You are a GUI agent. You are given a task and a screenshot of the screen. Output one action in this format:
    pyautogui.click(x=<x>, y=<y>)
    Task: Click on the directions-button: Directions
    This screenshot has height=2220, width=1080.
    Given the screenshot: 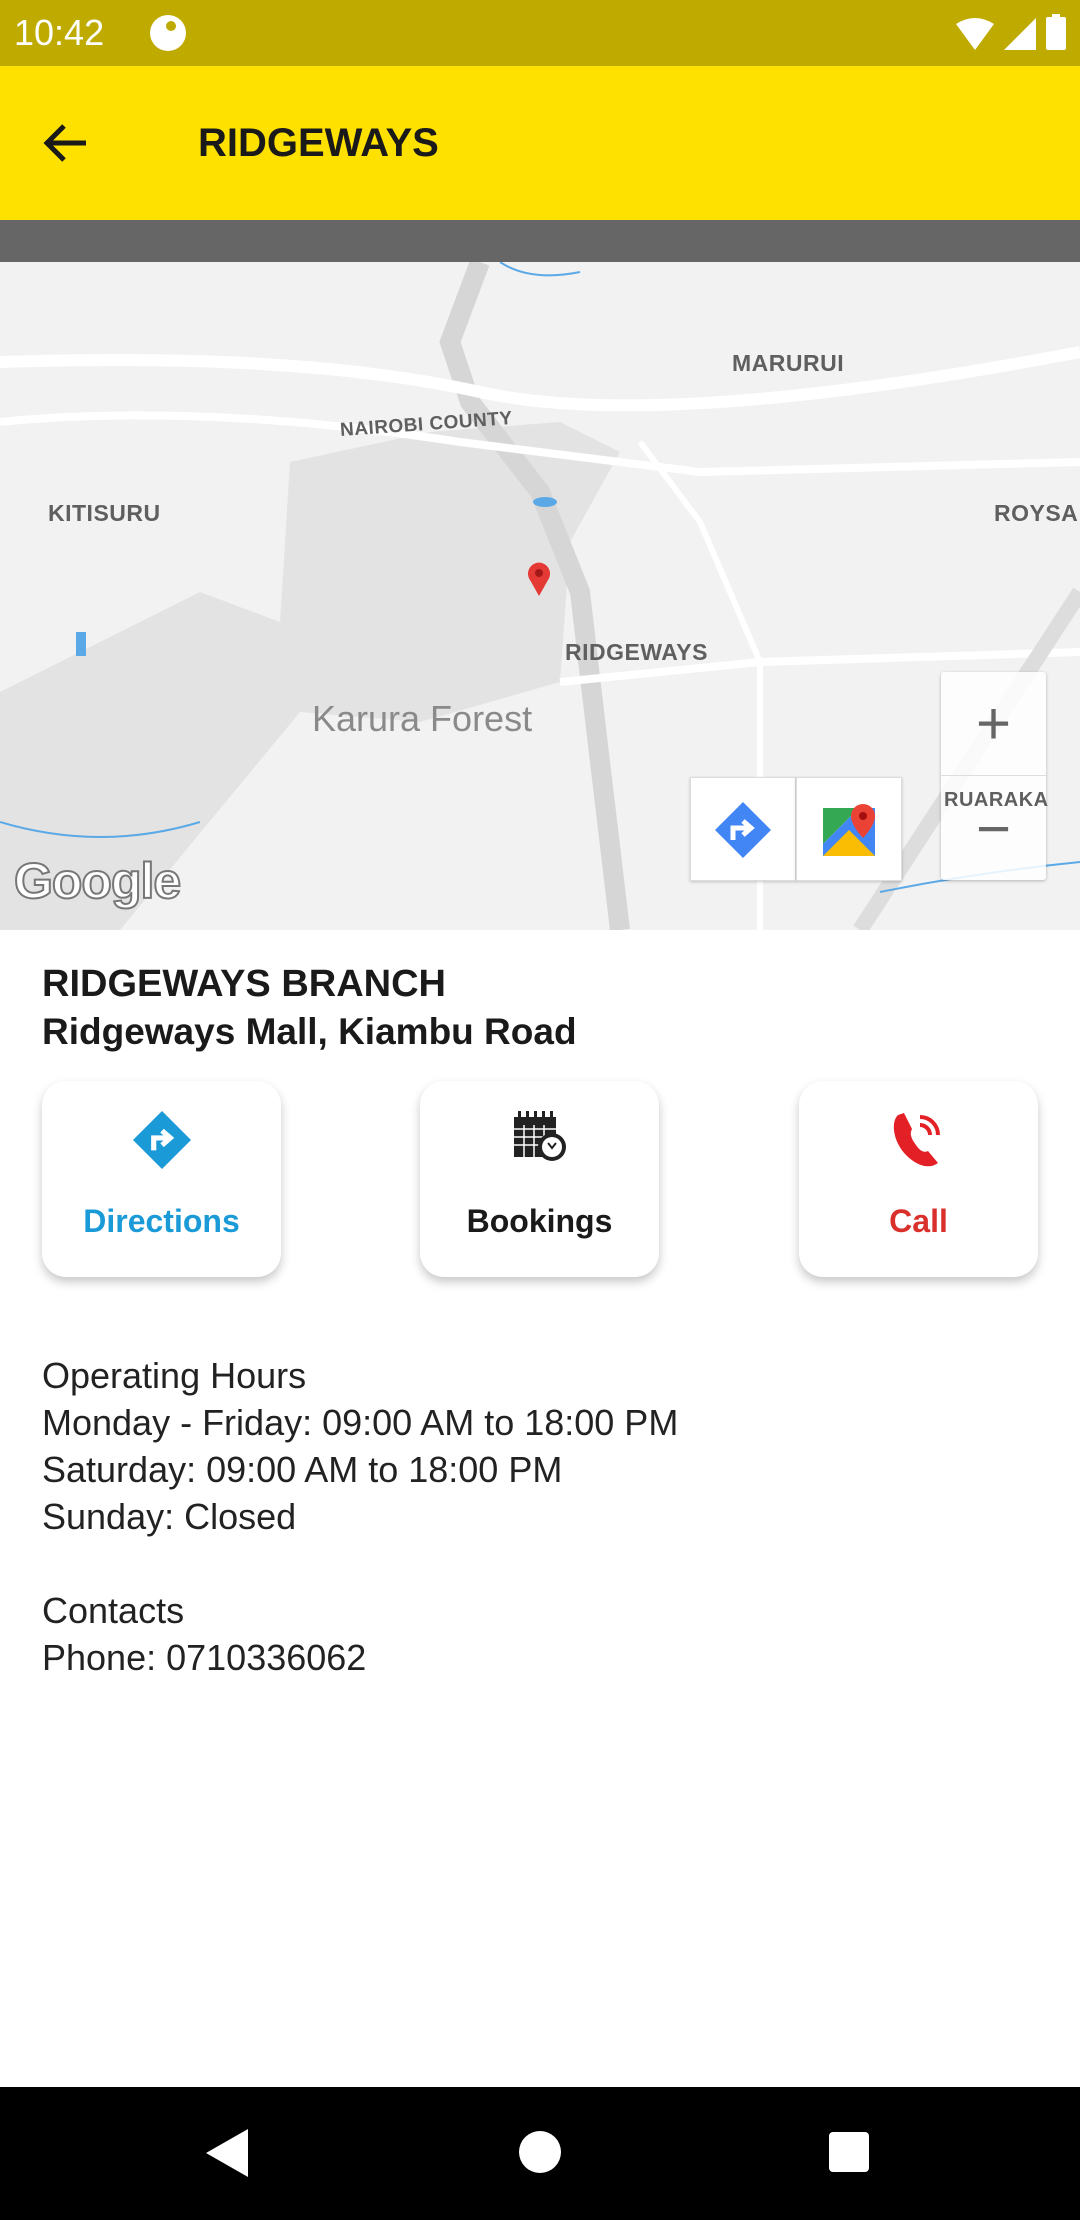 What is the action you would take?
    pyautogui.click(x=161, y=1179)
    